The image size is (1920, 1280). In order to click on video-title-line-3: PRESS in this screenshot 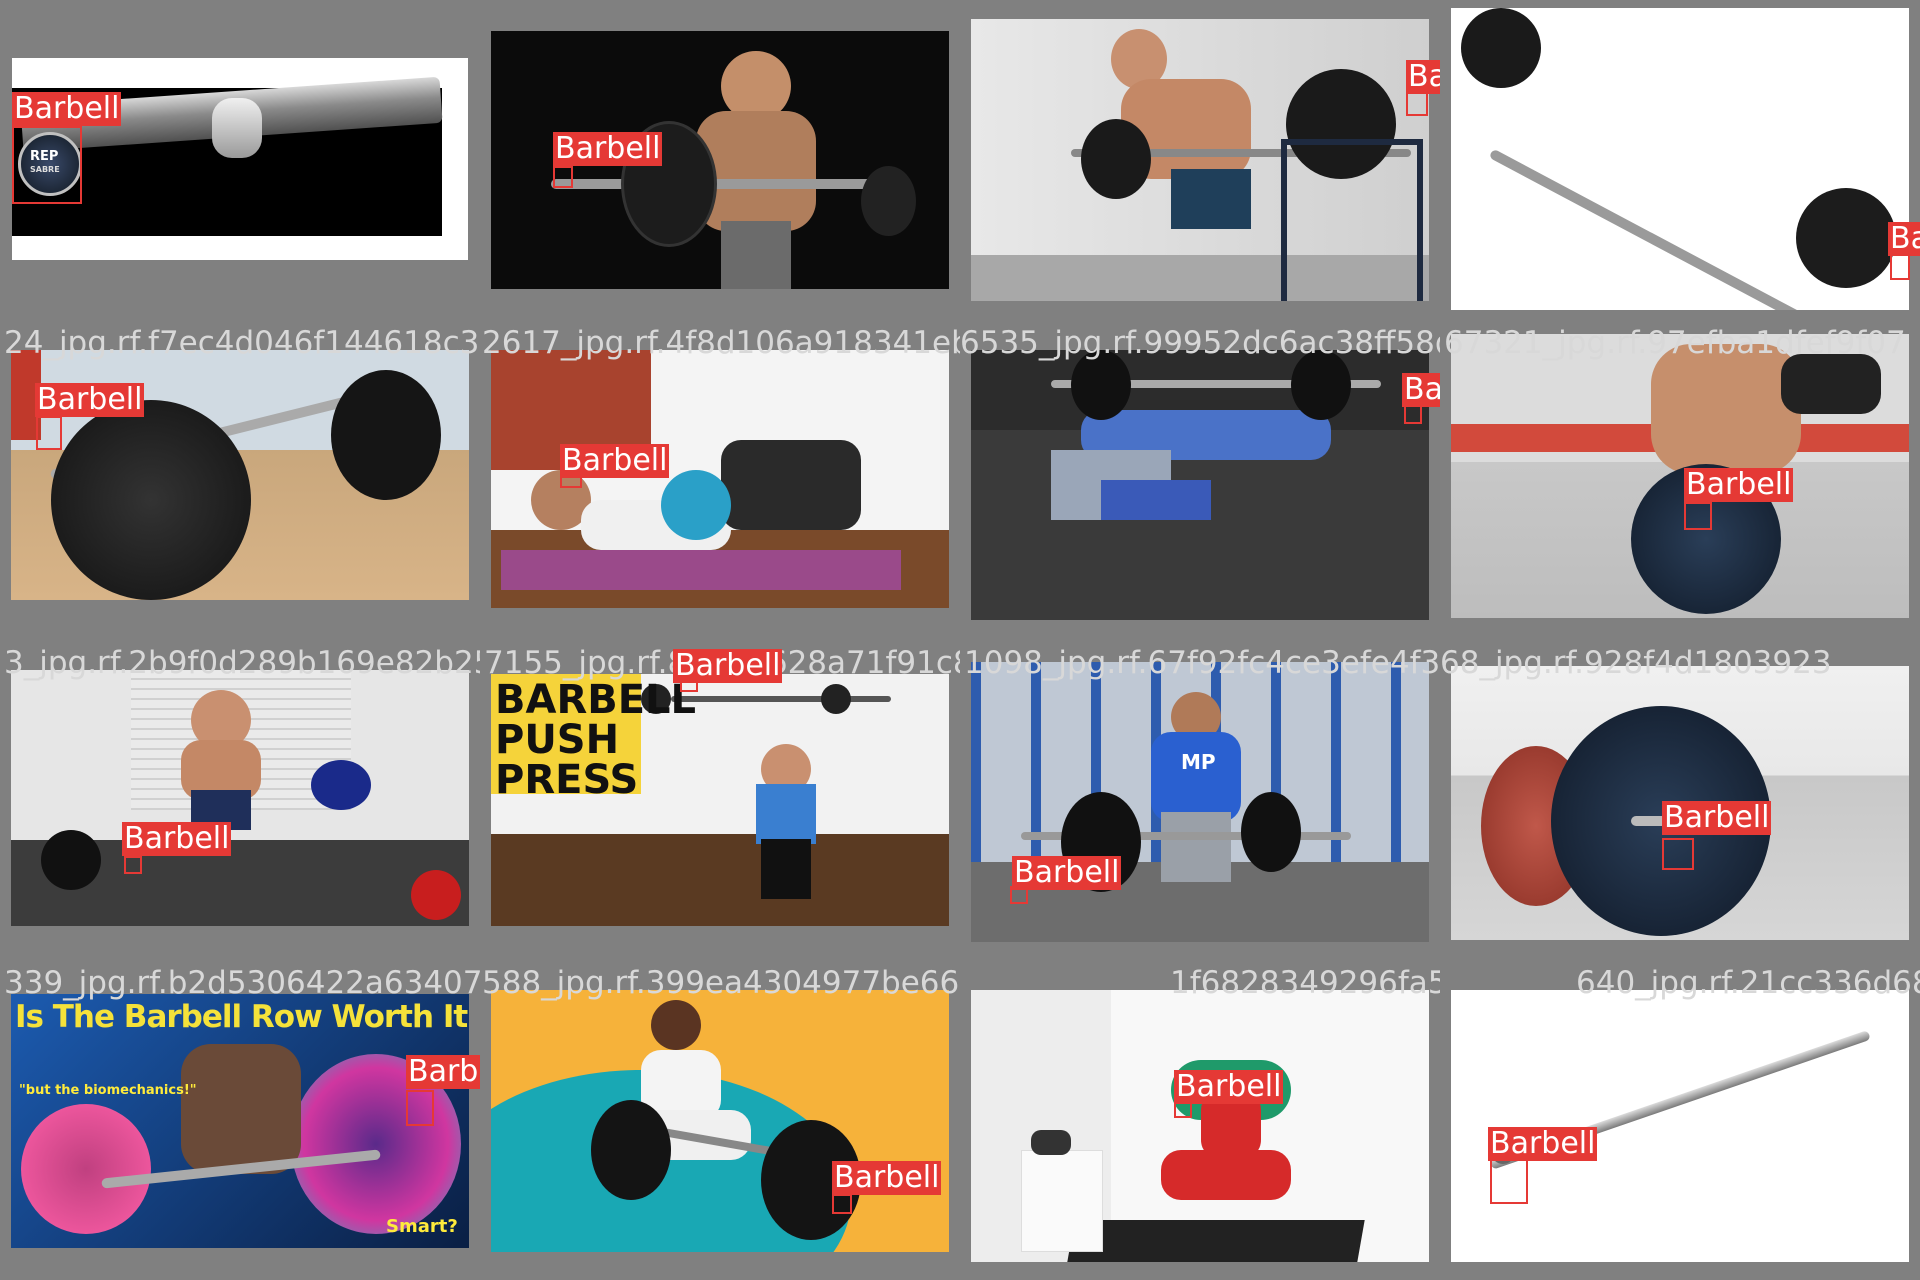, I will do `click(567, 780)`.